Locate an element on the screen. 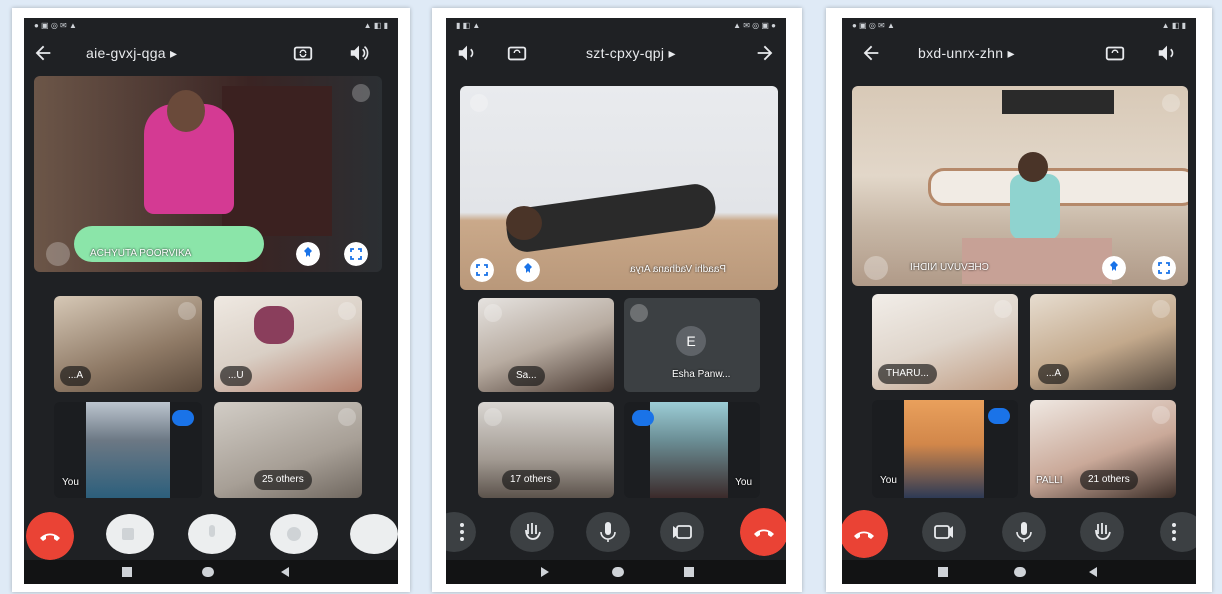 The height and width of the screenshot is (594, 1222). pinned-participant-name: Paadhi Vadhana Arya is located at coordinates (678, 269).